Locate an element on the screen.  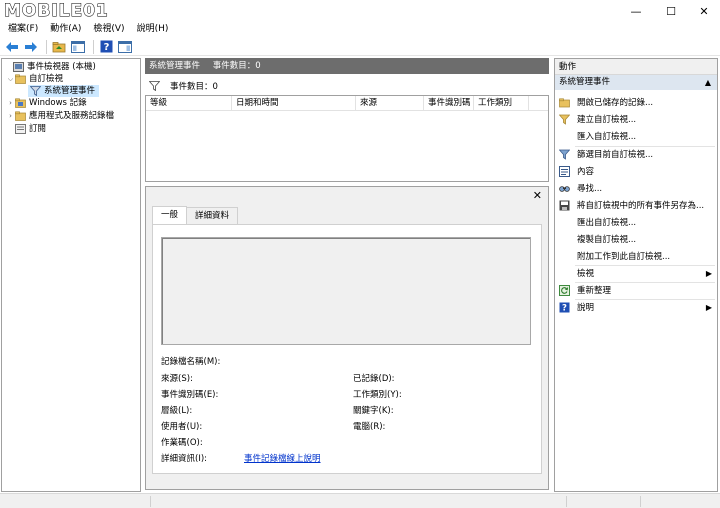
actions-section-admin-events: 系統管理事件 ▲ is located at coordinates (636, 82).